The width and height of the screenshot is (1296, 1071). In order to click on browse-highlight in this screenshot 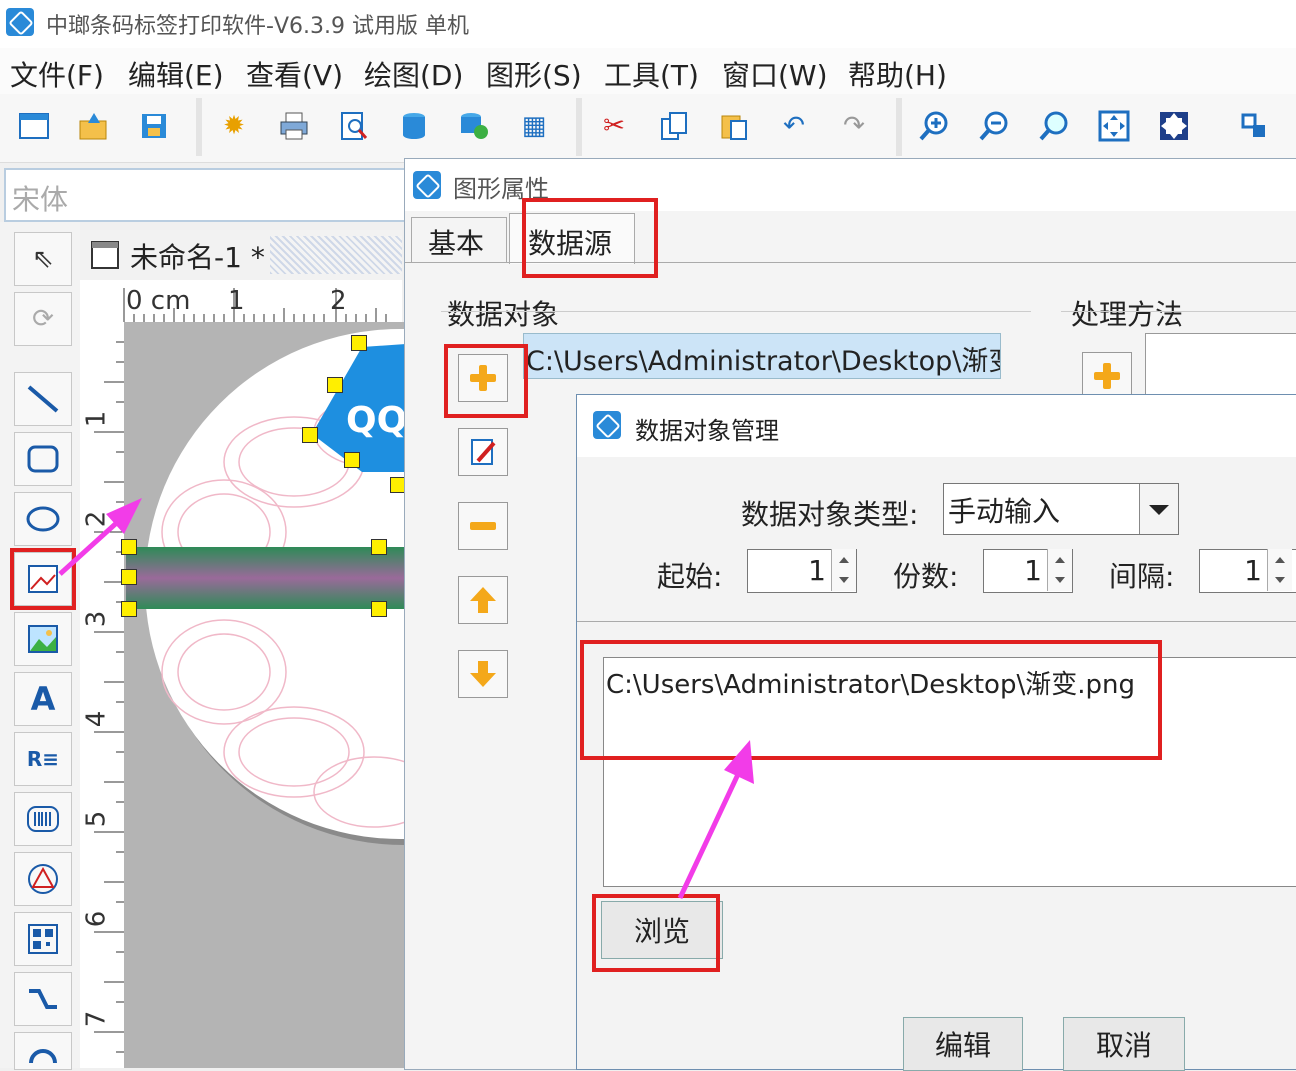, I will do `click(656, 933)`.